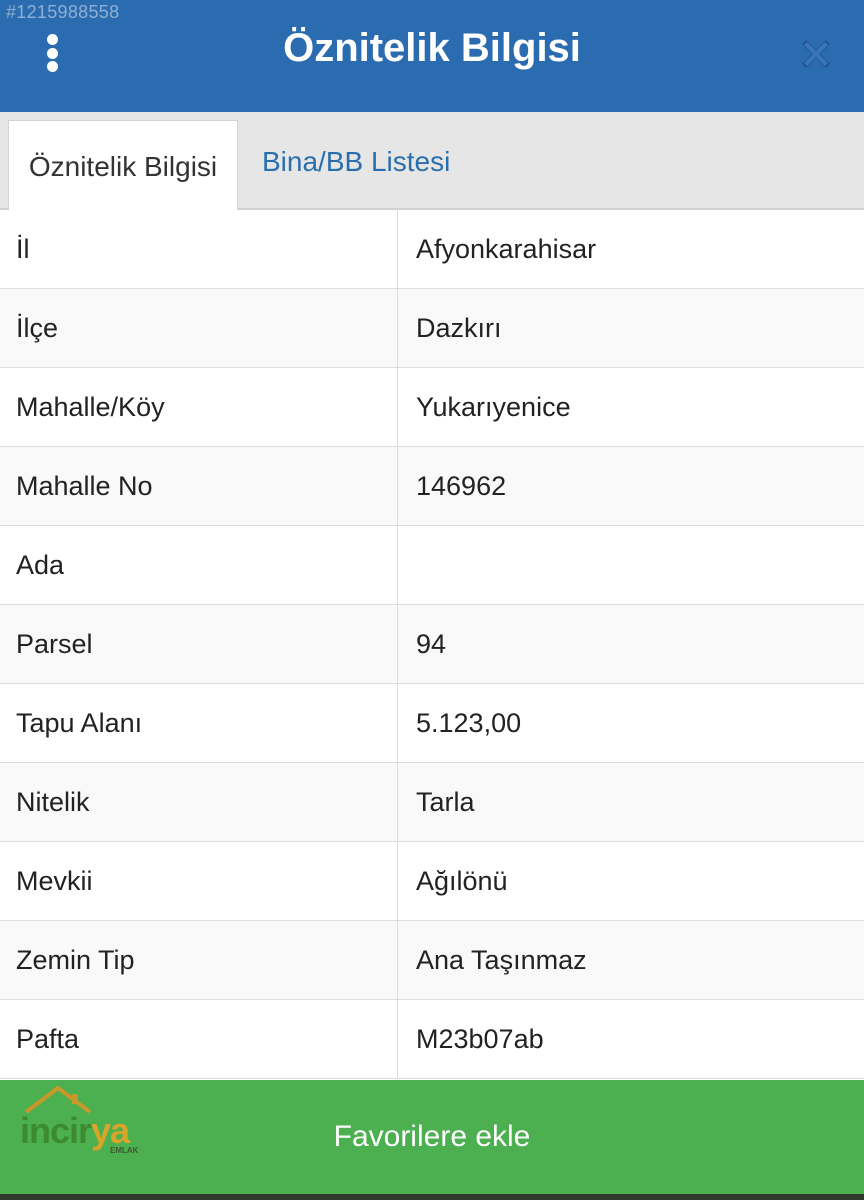 The image size is (864, 1200). I want to click on attribute-key: Pafta, so click(199, 1039).